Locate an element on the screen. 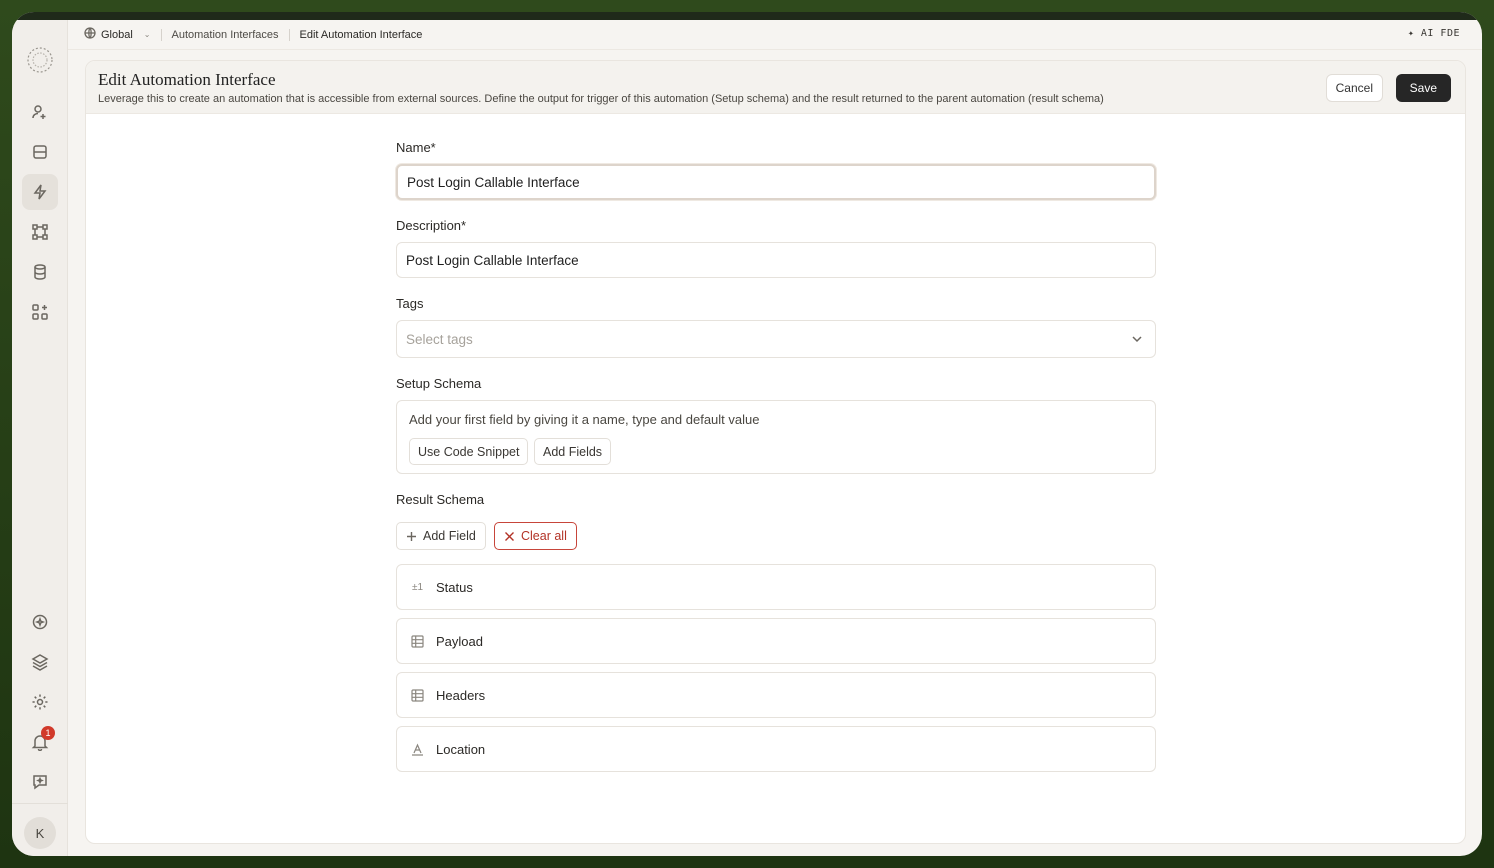  users-icon is located at coordinates (40, 112).